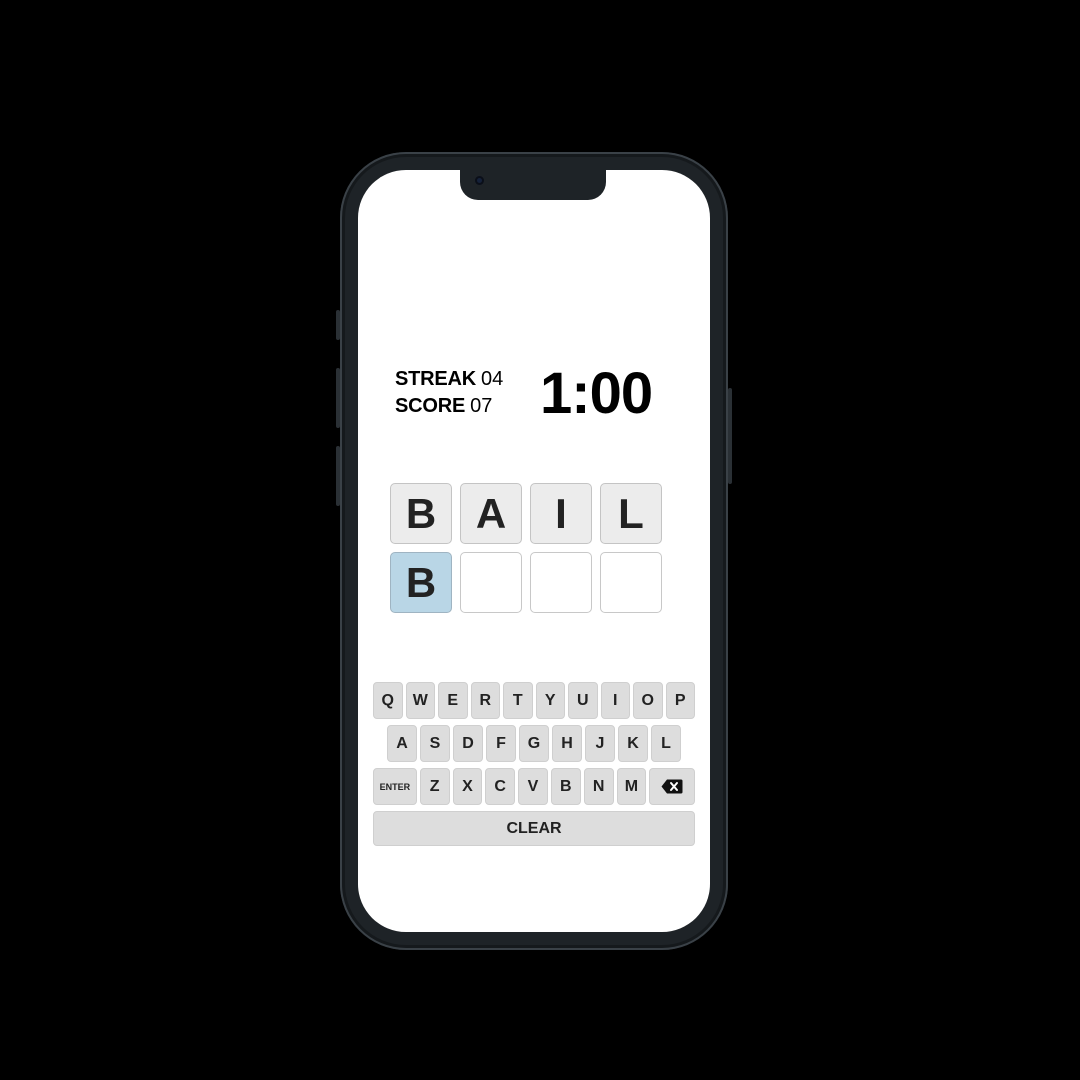 This screenshot has height=1080, width=1080. Describe the element at coordinates (598, 786) in the screenshot. I see `key-n: N` at that location.